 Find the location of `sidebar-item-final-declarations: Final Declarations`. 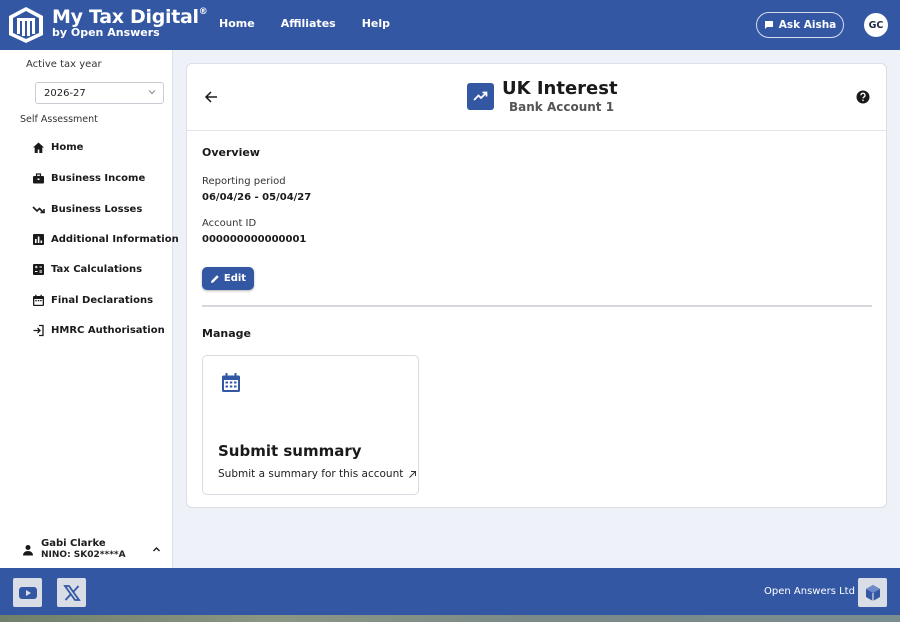

sidebar-item-final-declarations: Final Declarations is located at coordinates (92, 300).